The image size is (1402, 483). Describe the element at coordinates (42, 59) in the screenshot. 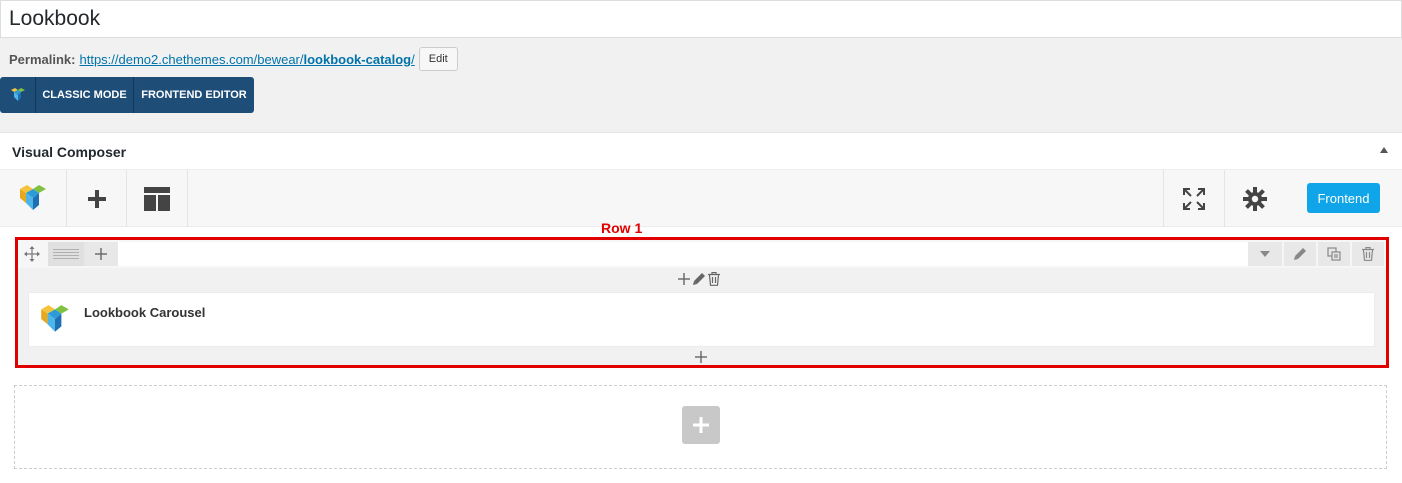

I see `permalink-label: Permalink:` at that location.